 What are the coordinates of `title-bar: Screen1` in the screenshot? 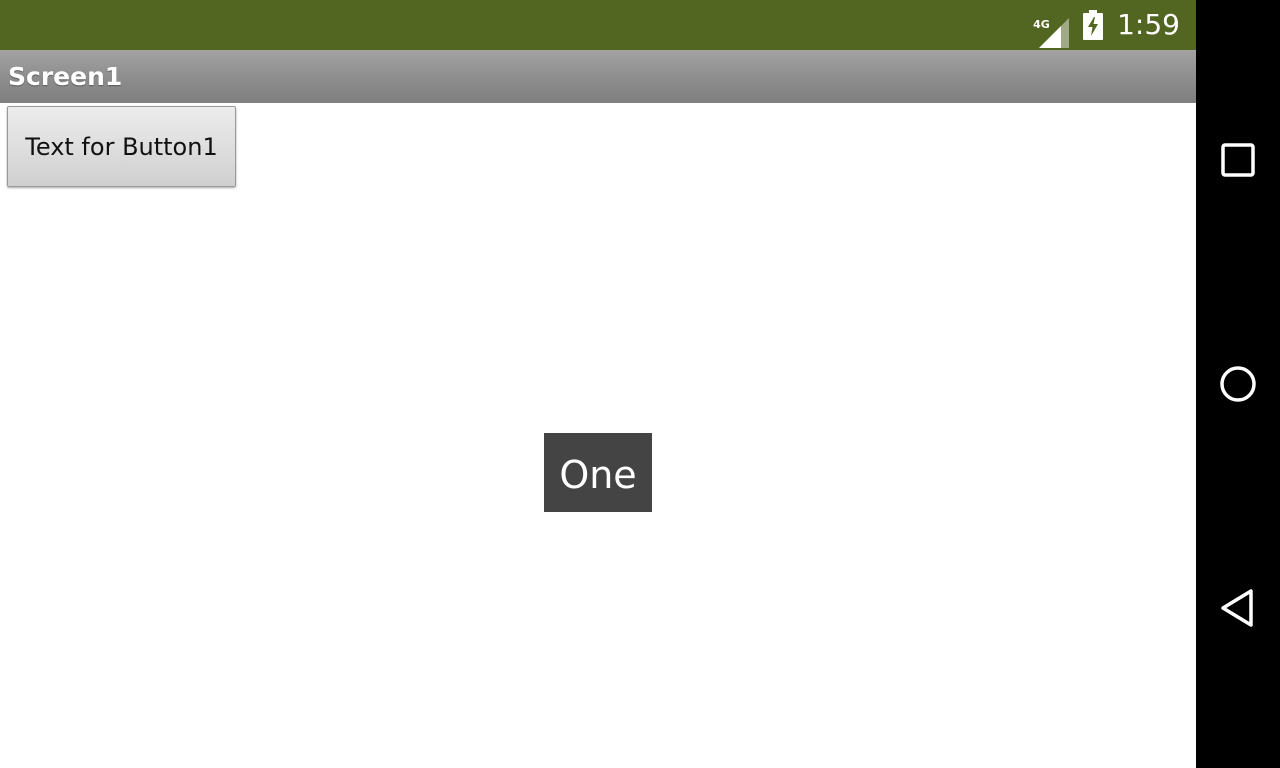 It's located at (598, 76).